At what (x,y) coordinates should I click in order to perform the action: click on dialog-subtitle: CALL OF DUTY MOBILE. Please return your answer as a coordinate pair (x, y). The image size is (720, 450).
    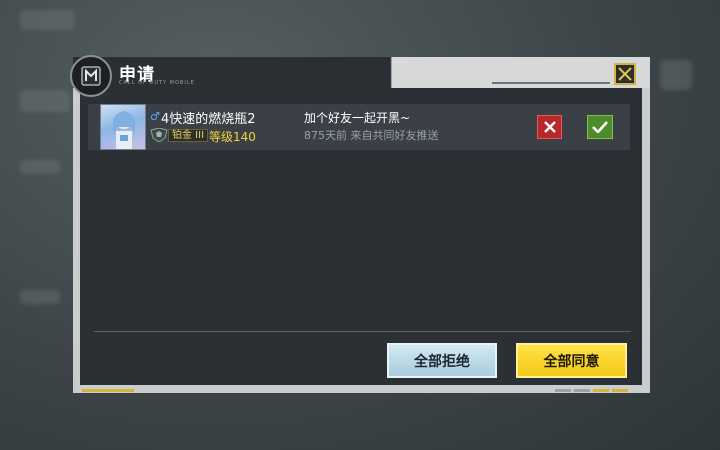
    Looking at the image, I should click on (157, 83).